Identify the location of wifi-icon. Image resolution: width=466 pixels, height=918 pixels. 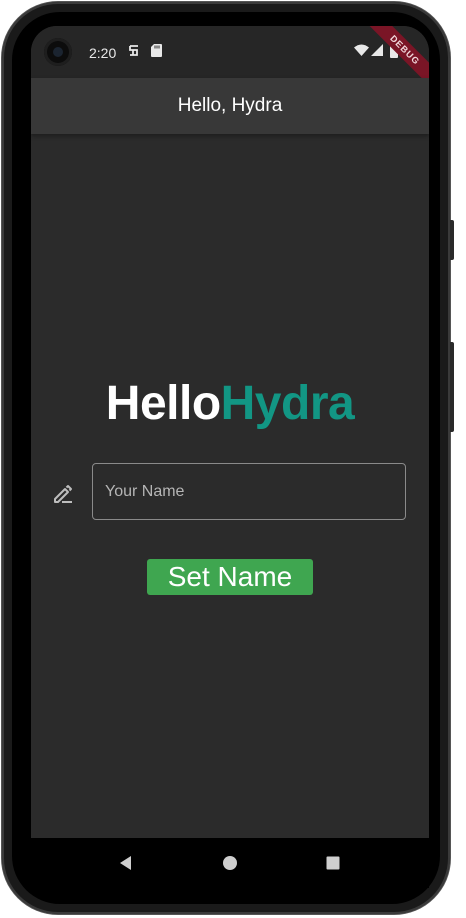
(361, 52).